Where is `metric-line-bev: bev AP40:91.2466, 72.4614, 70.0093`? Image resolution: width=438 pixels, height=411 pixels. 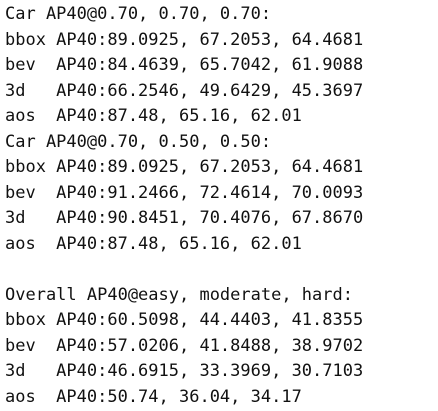 metric-line-bev: bev AP40:91.2466, 72.4614, 70.0093 is located at coordinates (184, 192).